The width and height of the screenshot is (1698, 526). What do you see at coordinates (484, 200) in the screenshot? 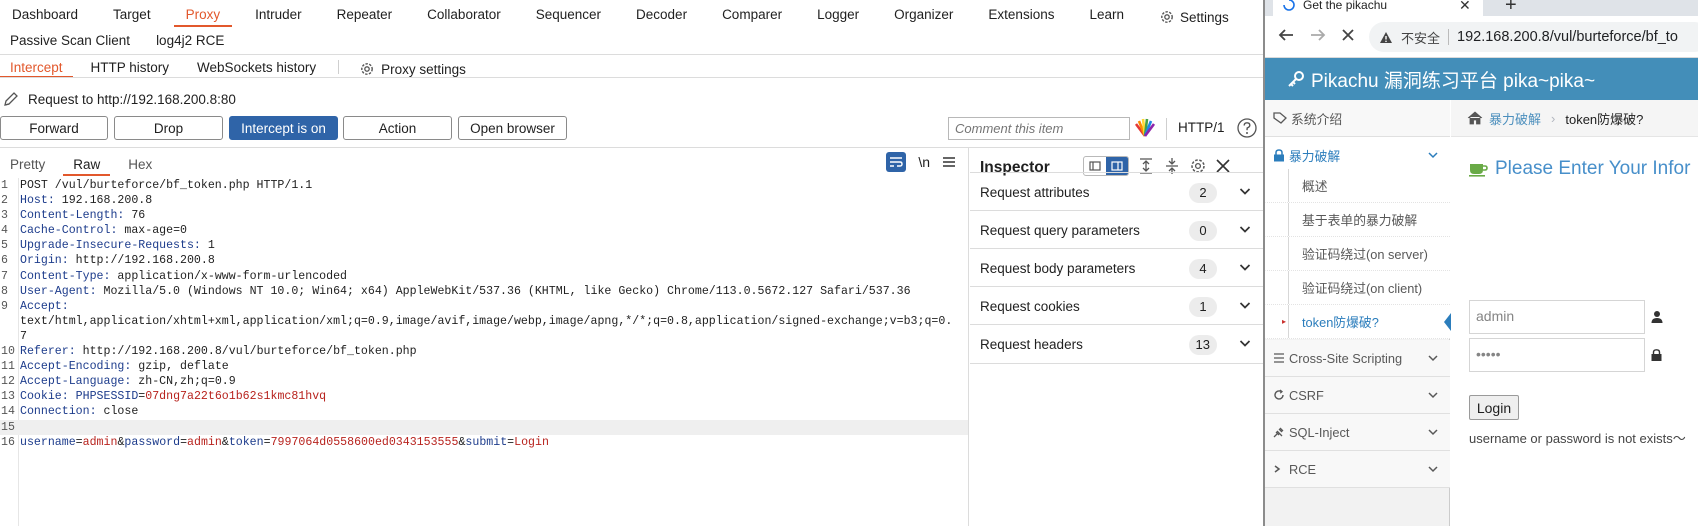
I see `code-line: 2 Host: 192.168.200.8` at bounding box center [484, 200].